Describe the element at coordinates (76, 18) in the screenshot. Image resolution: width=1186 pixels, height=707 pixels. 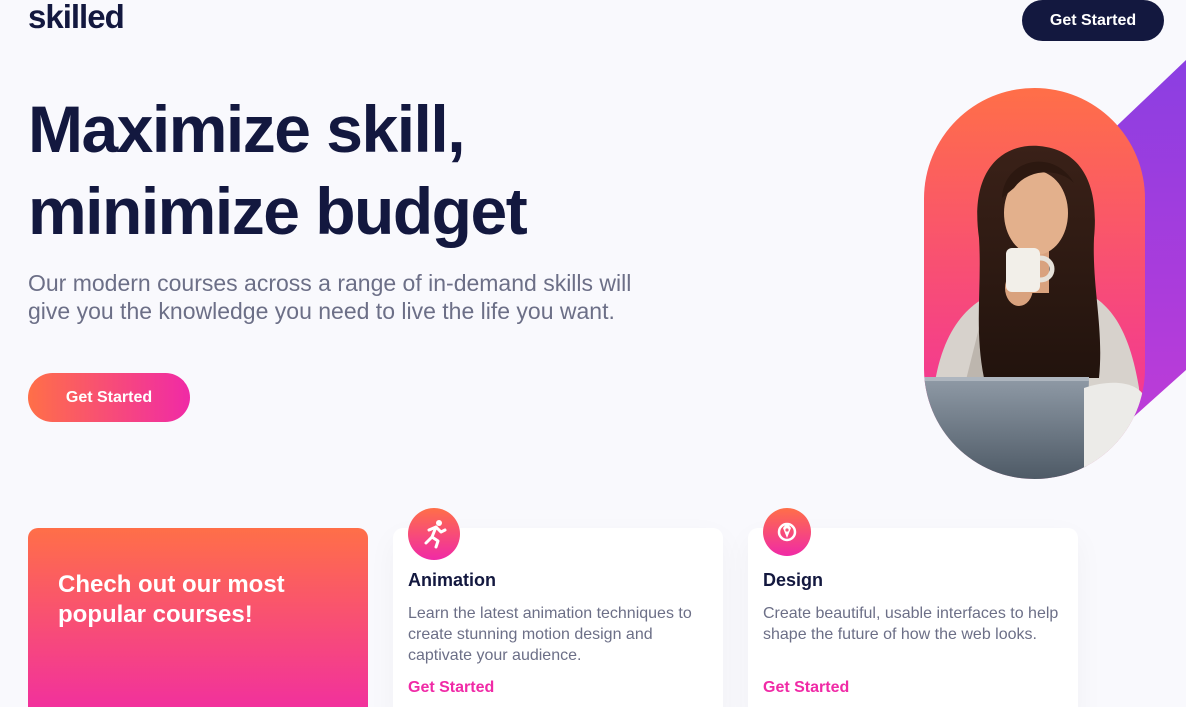
I see `logo: skilled` at that location.